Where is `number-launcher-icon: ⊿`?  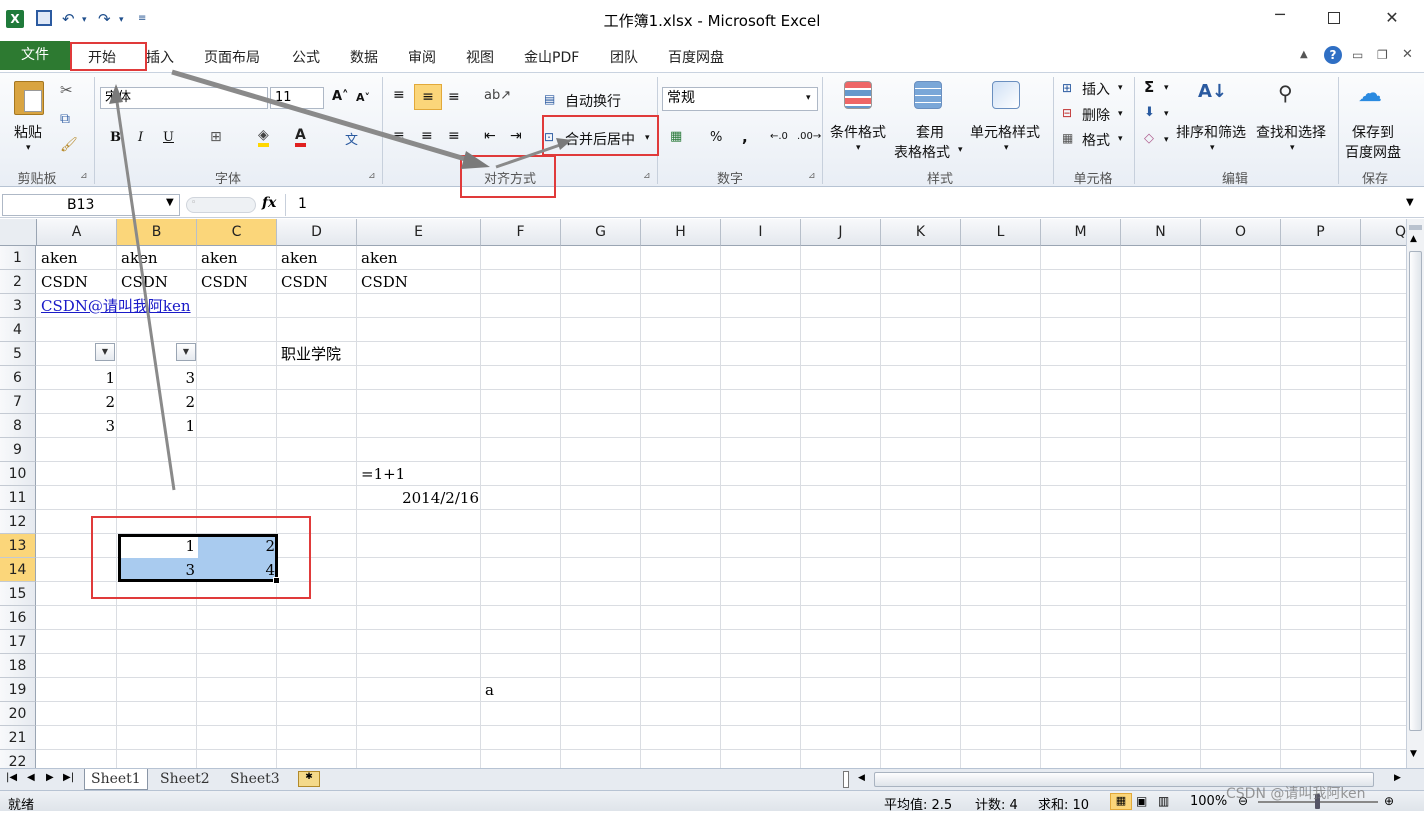 number-launcher-icon: ⊿ is located at coordinates (812, 176).